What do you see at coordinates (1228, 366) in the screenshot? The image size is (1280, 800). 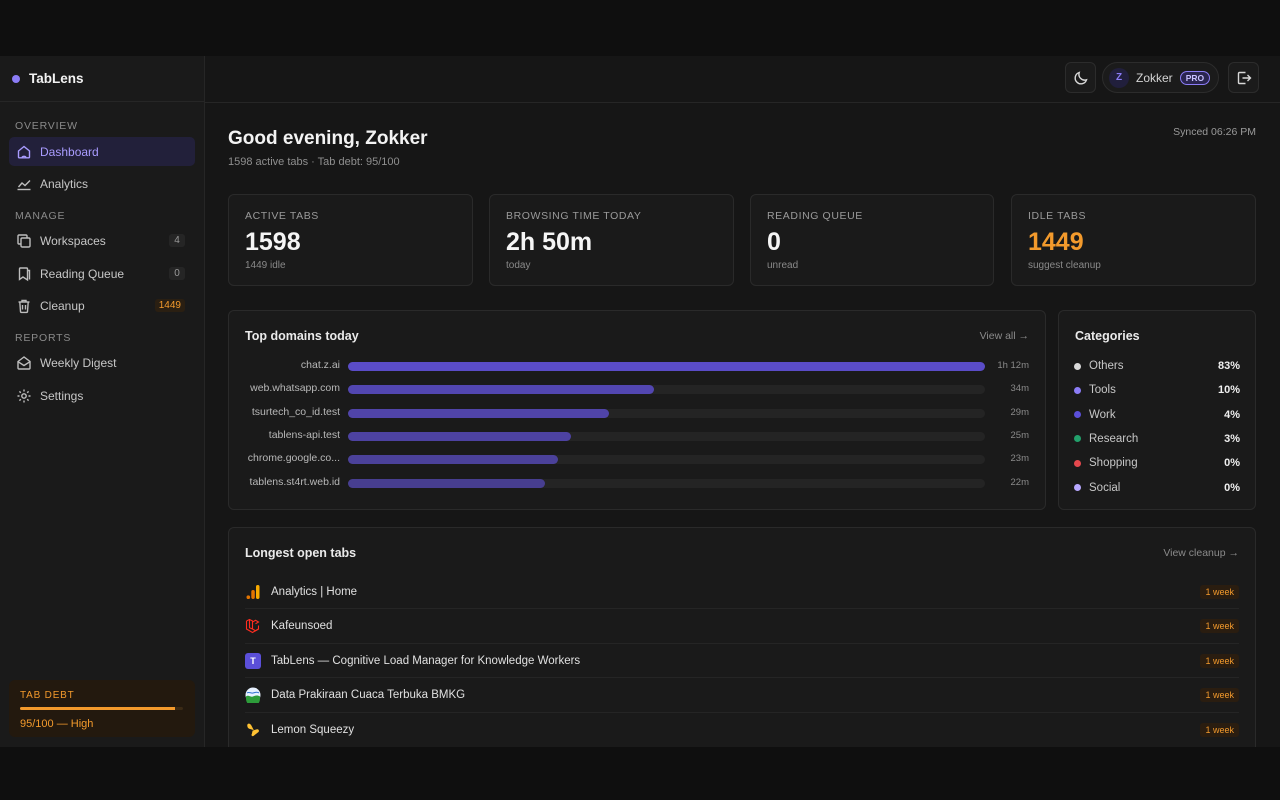 I see `category-percent: 83%` at bounding box center [1228, 366].